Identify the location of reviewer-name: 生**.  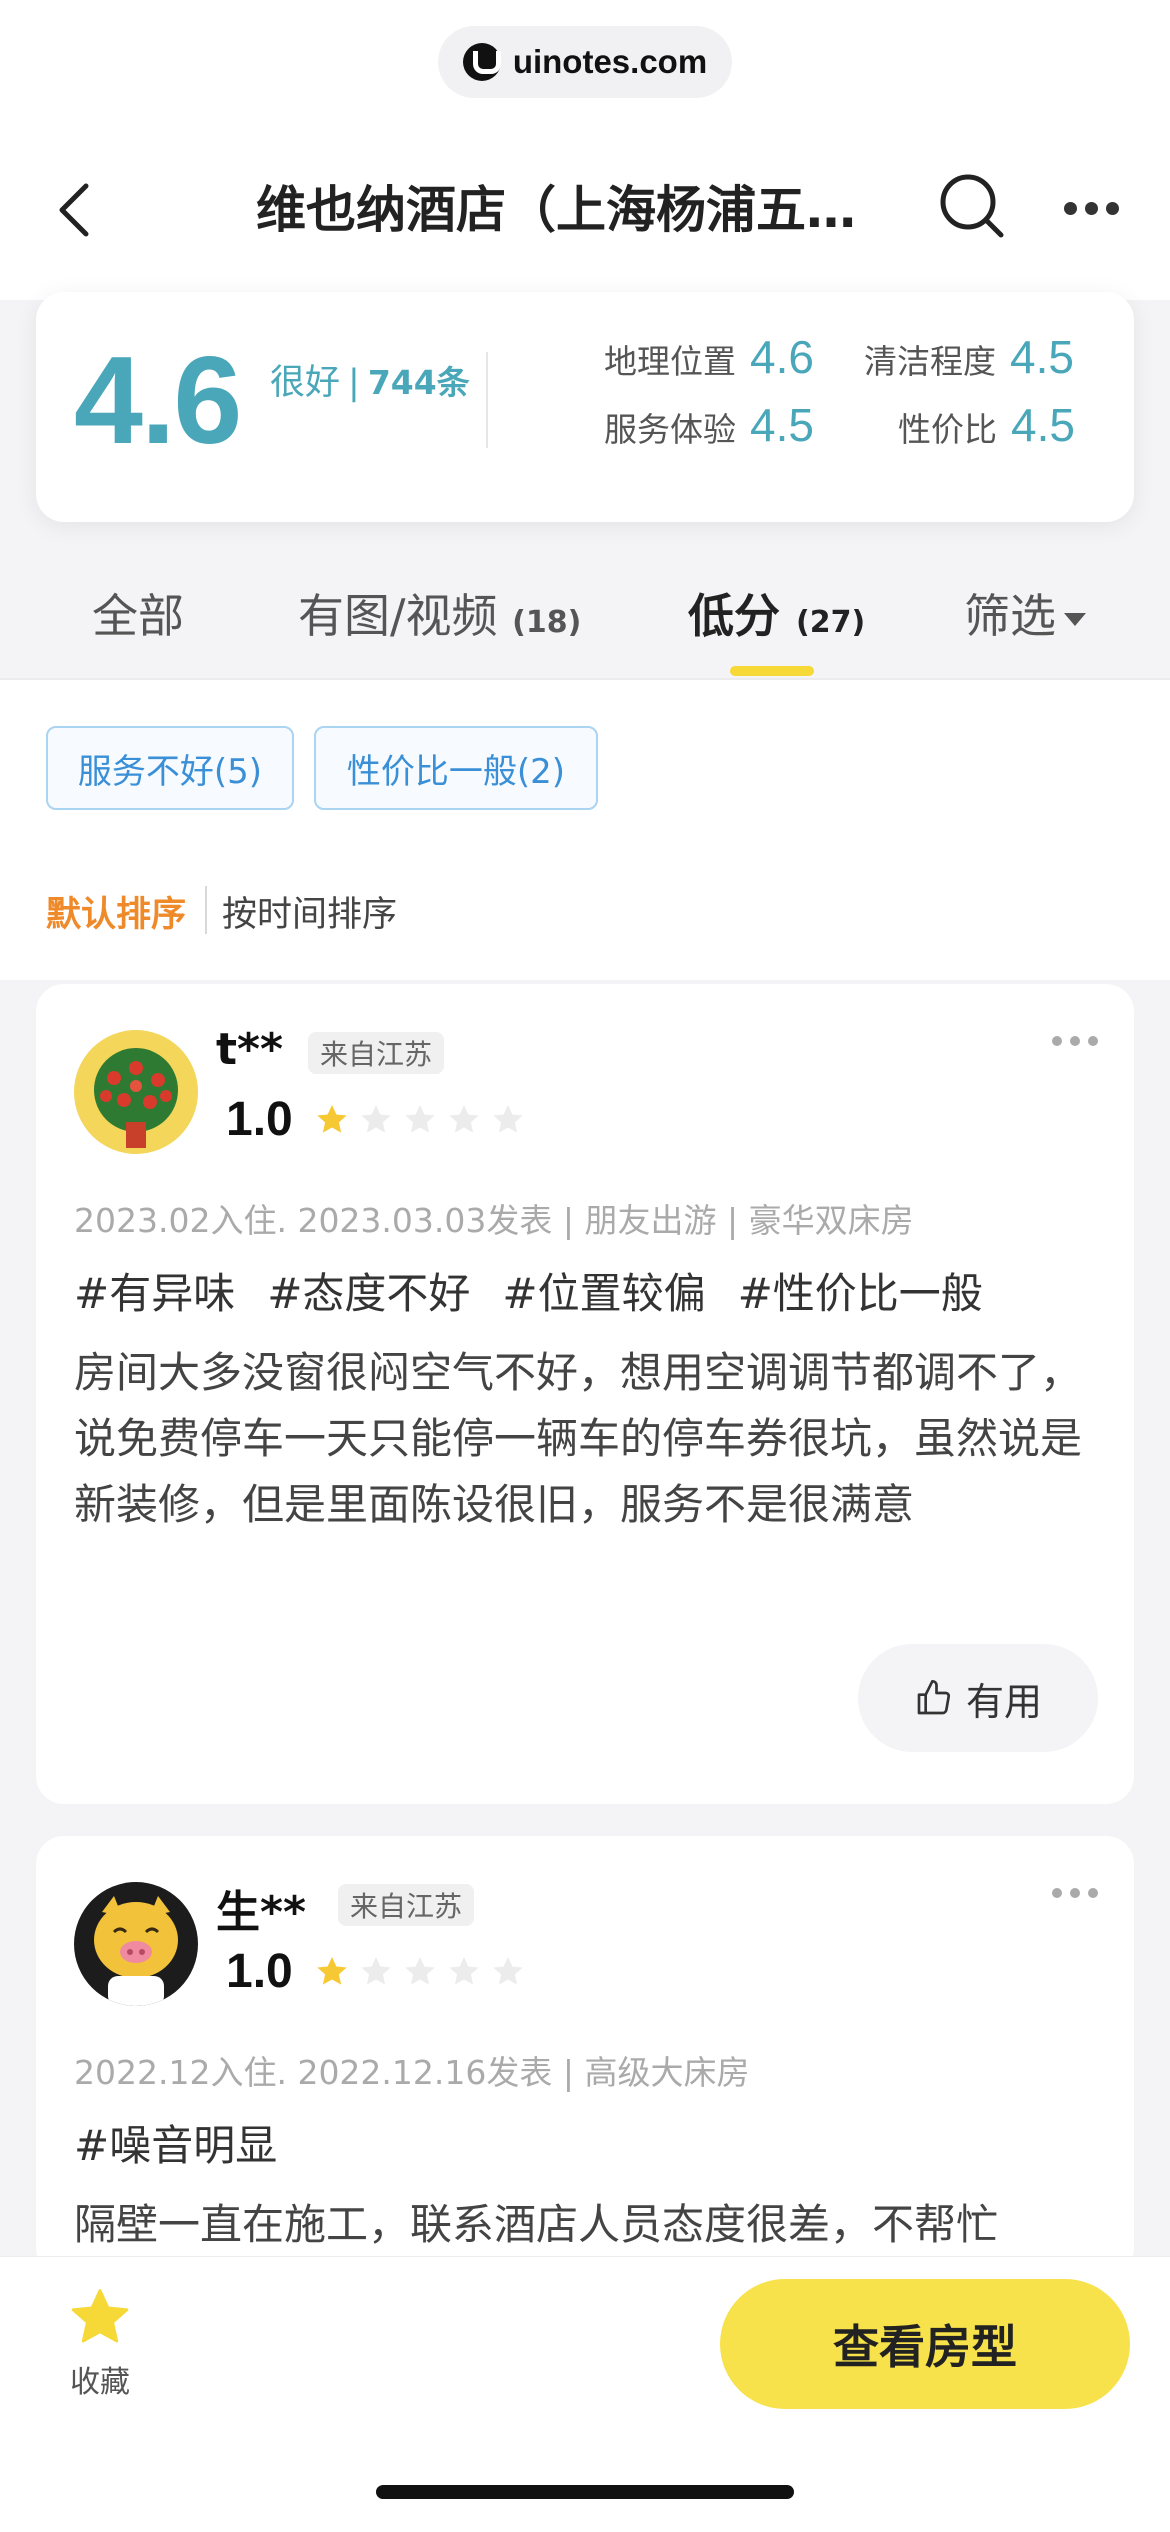
(261, 1912).